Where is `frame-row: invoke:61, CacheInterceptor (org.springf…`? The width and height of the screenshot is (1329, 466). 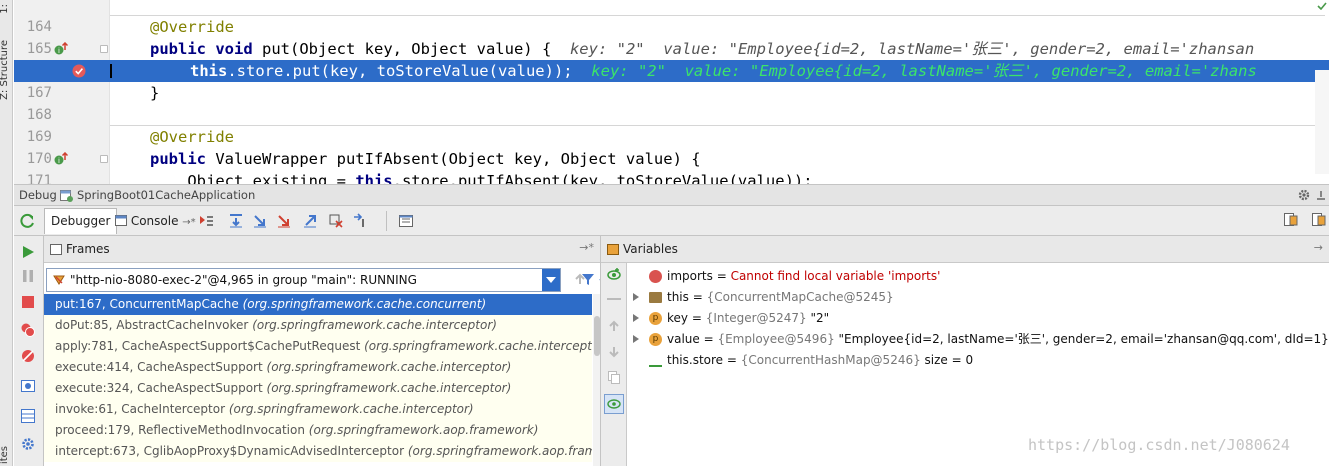 frame-row: invoke:61, CacheInterceptor (org.springf… is located at coordinates (318, 409).